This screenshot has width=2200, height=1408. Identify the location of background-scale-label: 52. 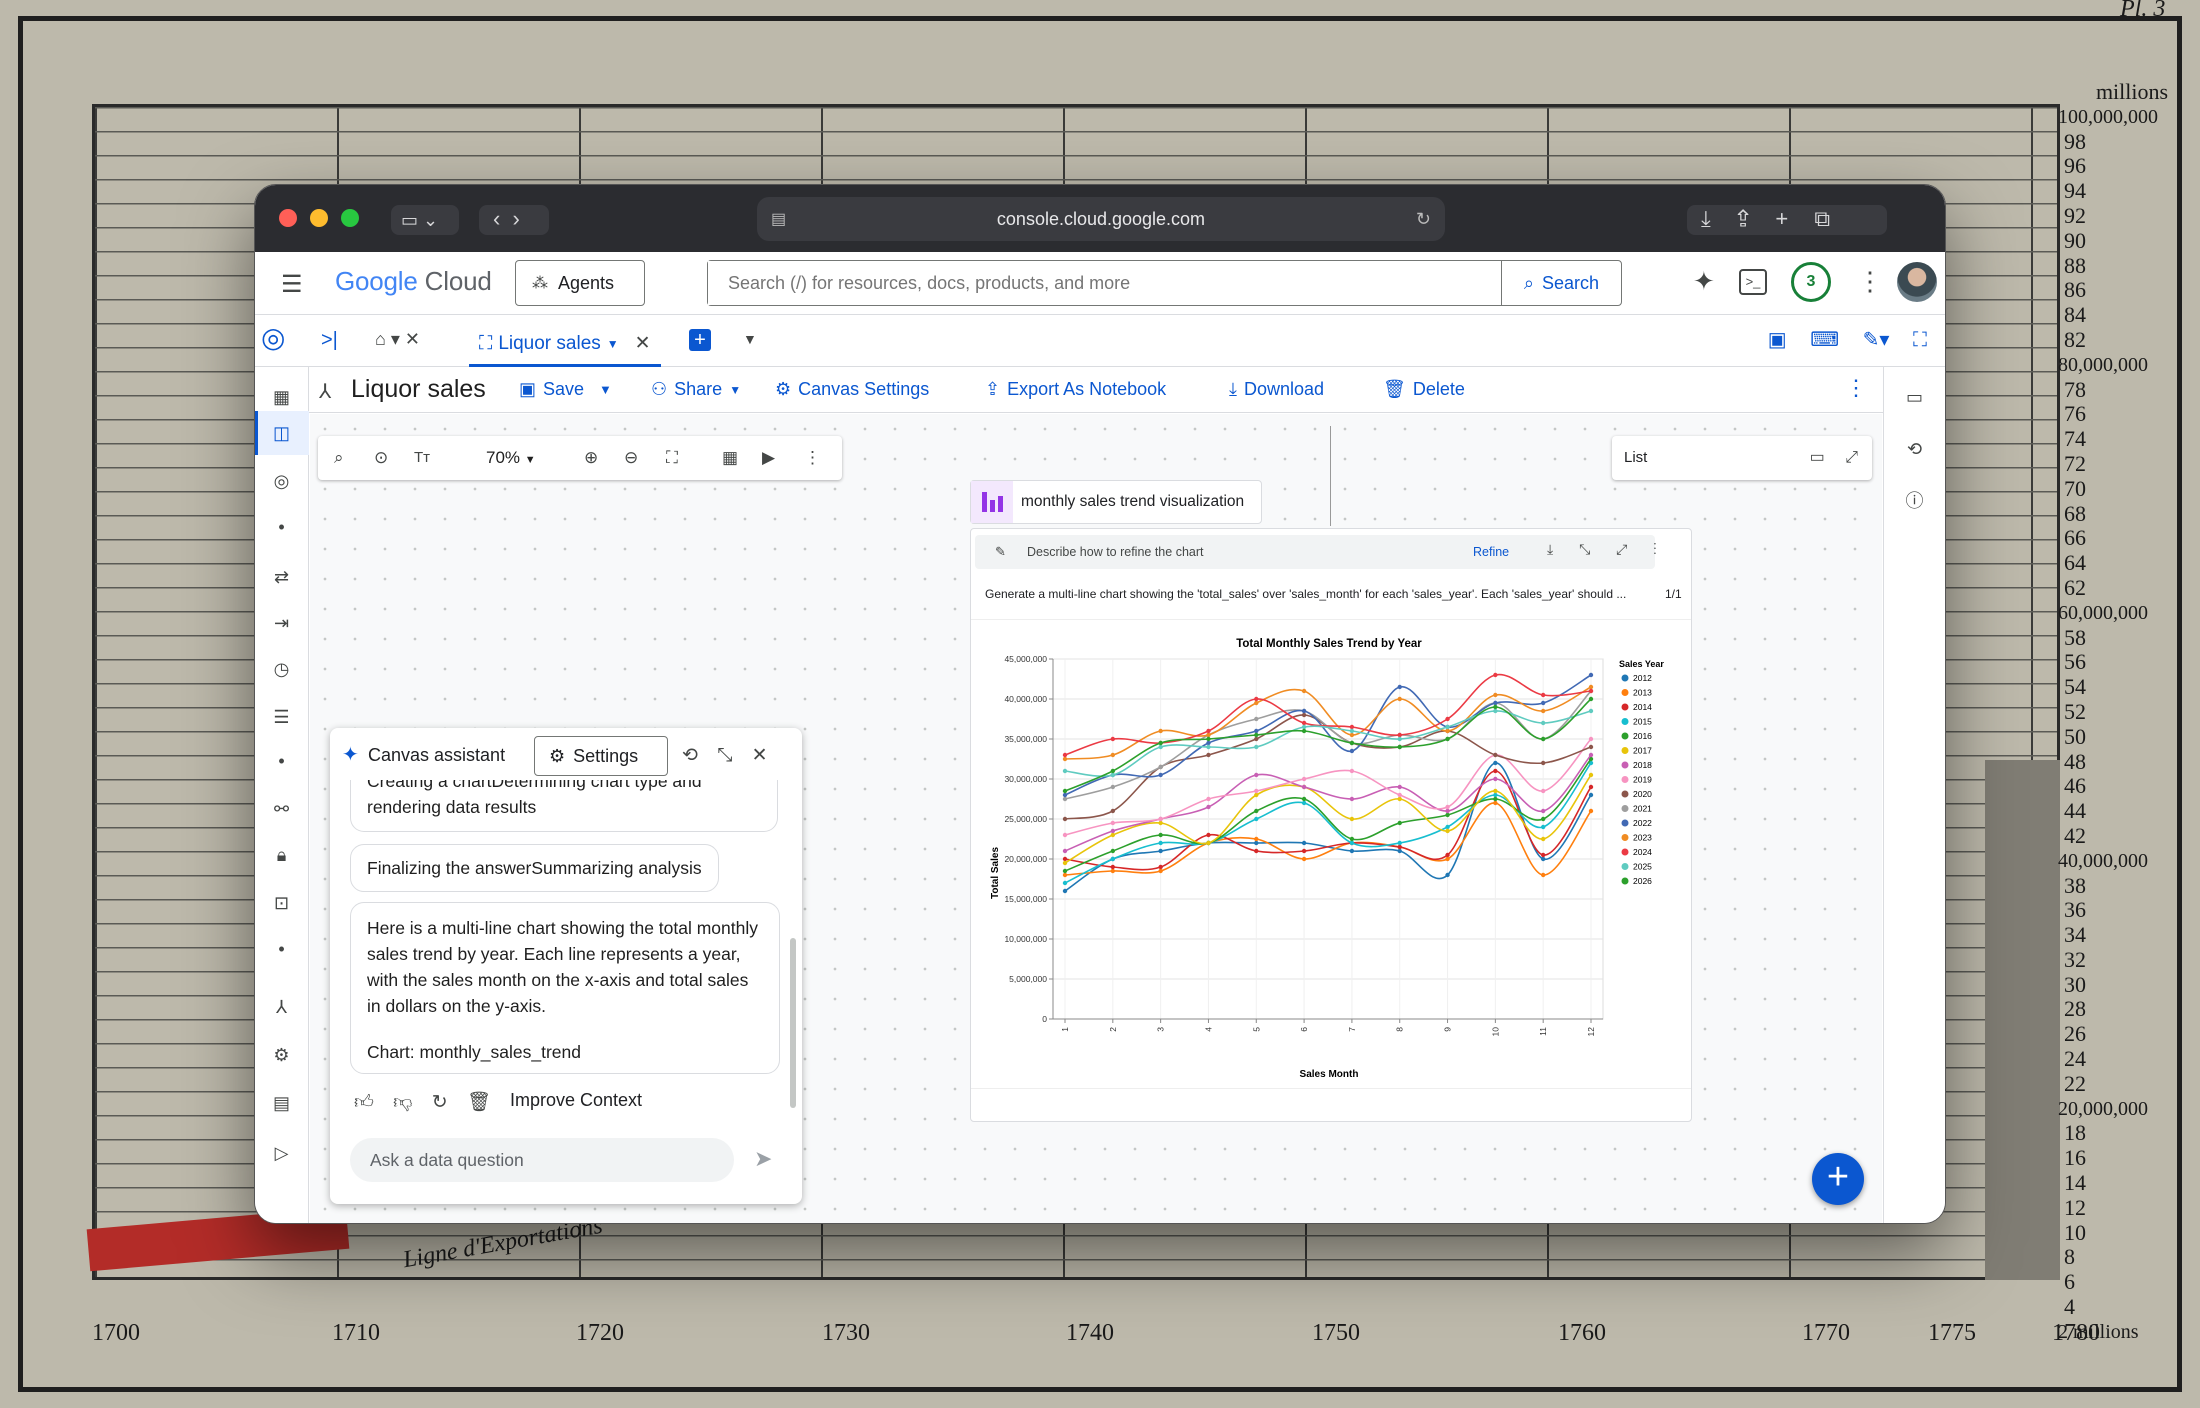
(2075, 711).